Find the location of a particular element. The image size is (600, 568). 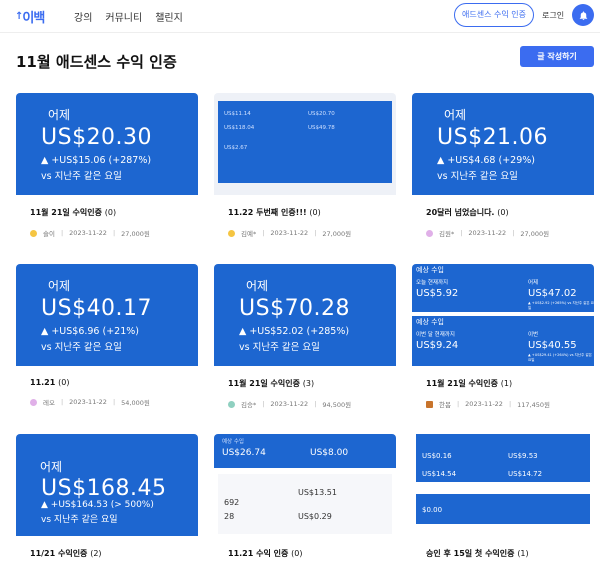

post-title: 11월 21일 수익인증 (3) is located at coordinates (271, 383).